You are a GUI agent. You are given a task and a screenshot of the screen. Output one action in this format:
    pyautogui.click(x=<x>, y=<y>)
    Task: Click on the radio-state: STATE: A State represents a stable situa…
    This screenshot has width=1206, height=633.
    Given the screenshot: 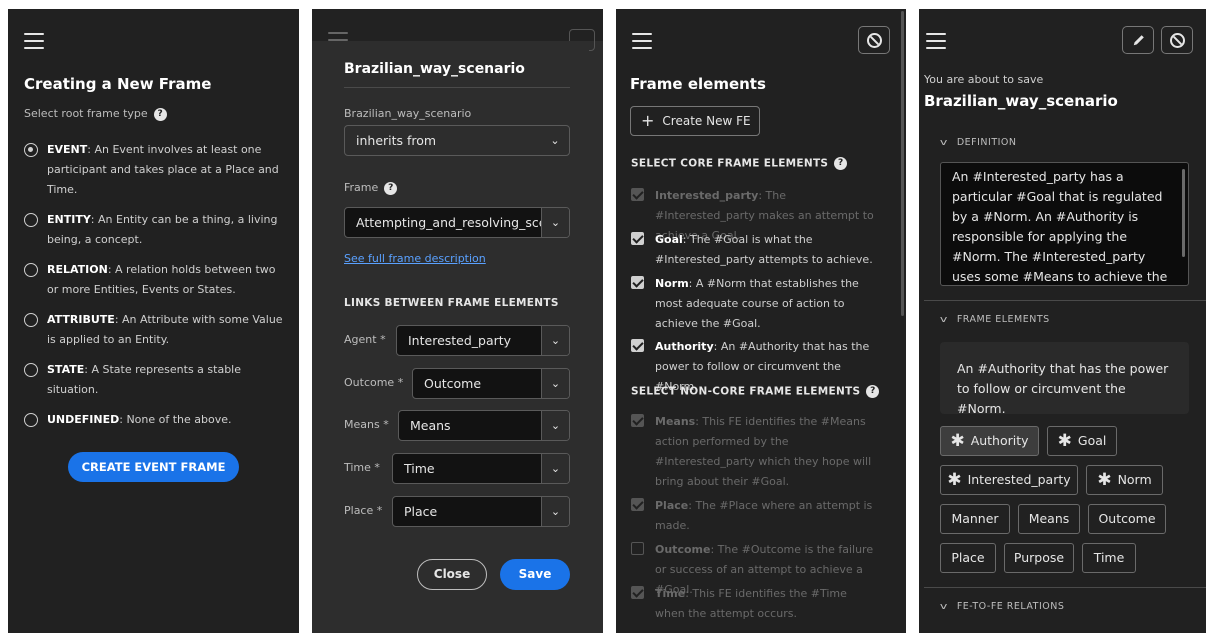 What is the action you would take?
    pyautogui.click(x=154, y=380)
    